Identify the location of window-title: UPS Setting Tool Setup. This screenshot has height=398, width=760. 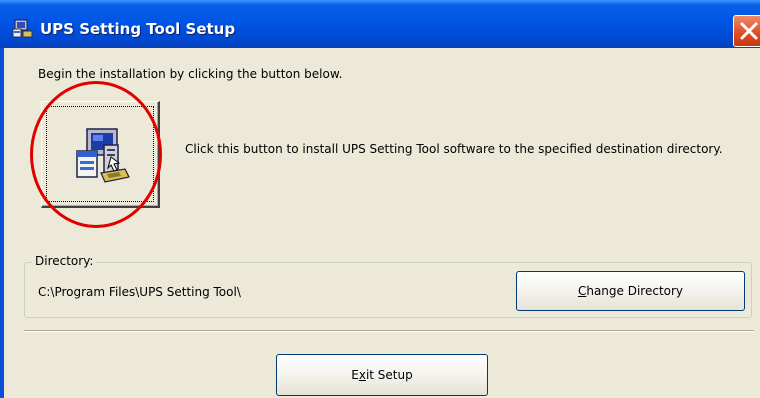
(138, 29).